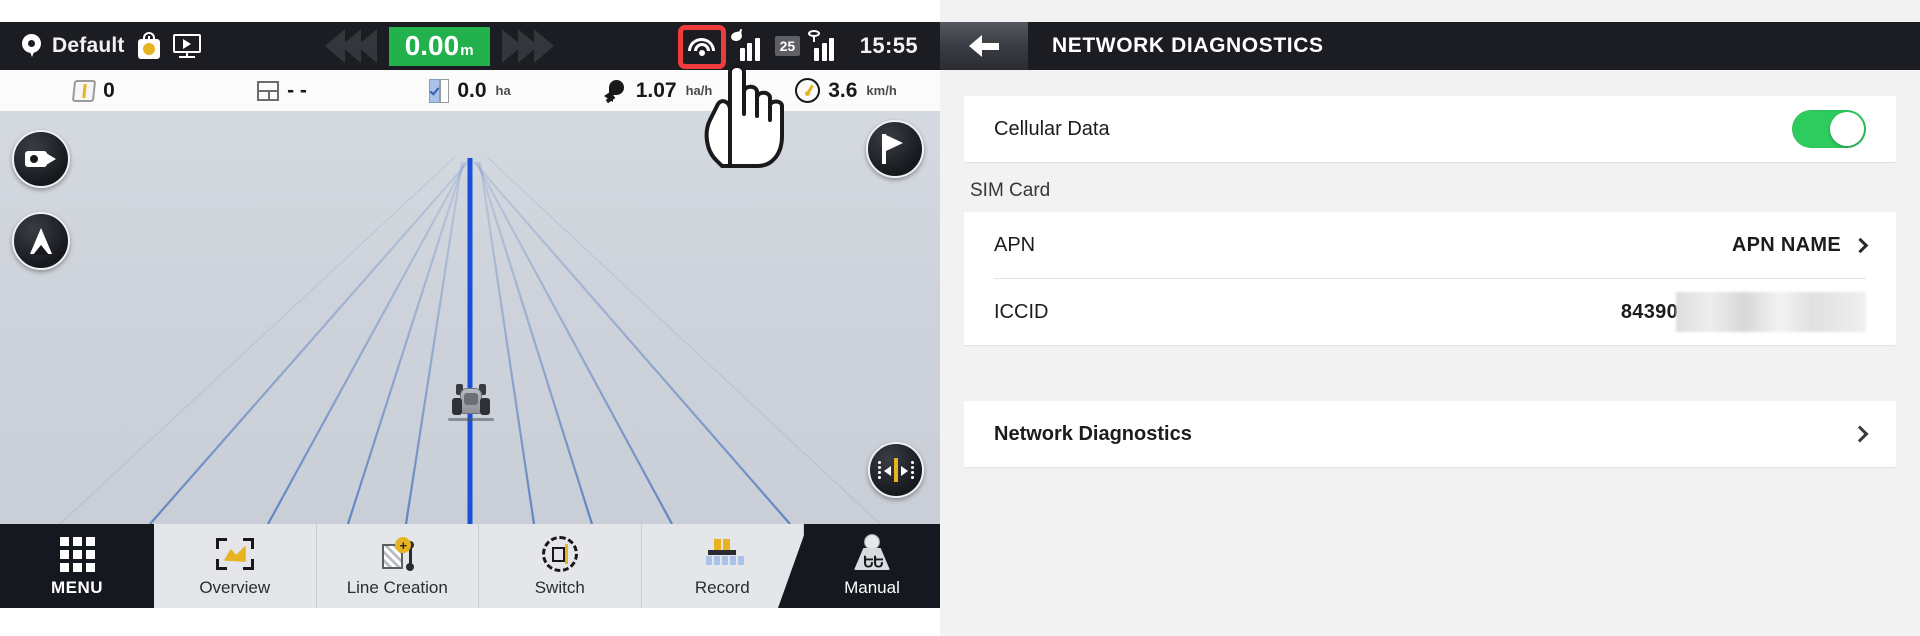  What do you see at coordinates (1771, 312) in the screenshot?
I see `iccid-redacted-blur` at bounding box center [1771, 312].